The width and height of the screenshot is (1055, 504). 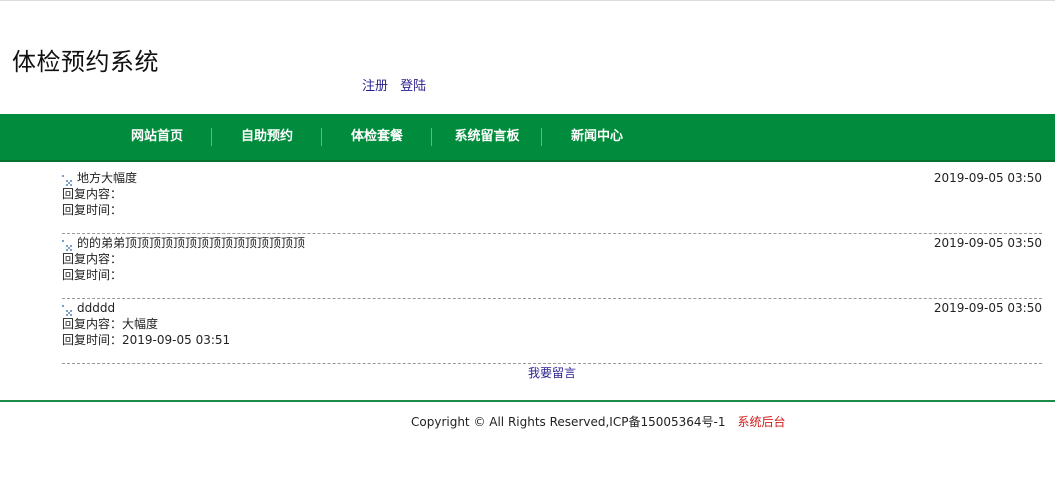 I want to click on footer-divider, so click(x=527, y=401).